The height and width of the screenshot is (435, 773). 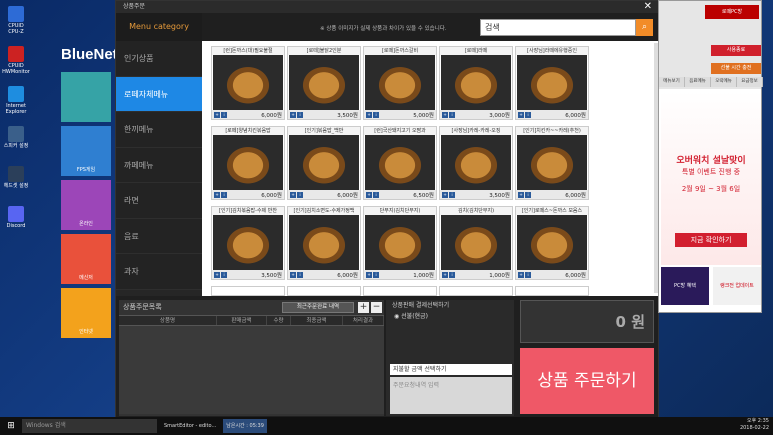 I want to click on product-price: 3,500원, so click(x=499, y=195).